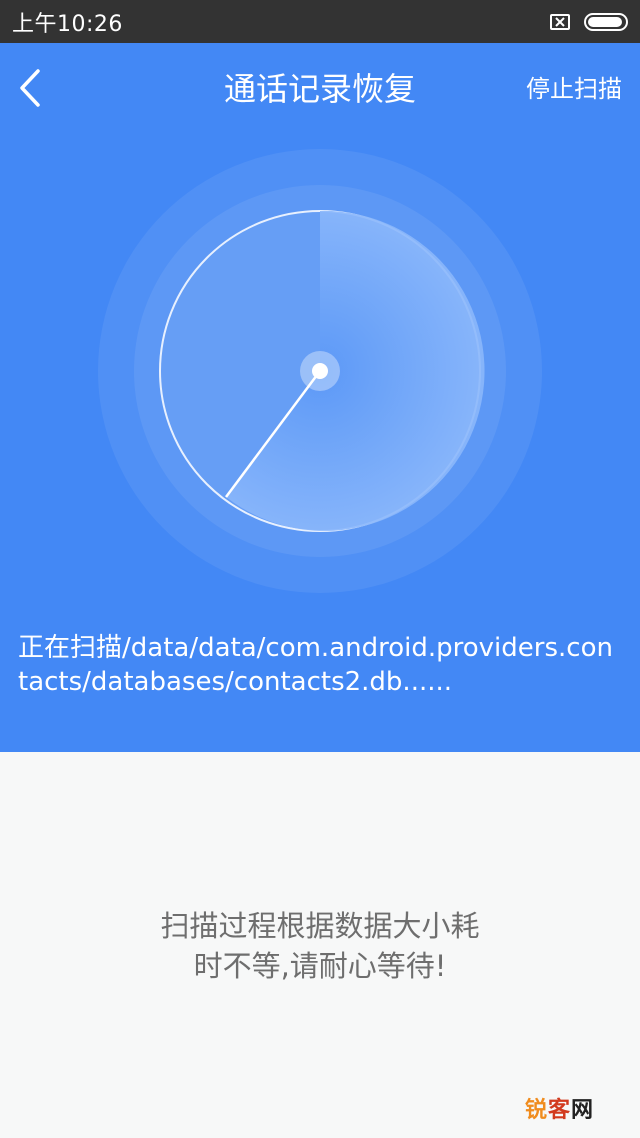 The width and height of the screenshot is (640, 1138). I want to click on battery-icon, so click(606, 21).